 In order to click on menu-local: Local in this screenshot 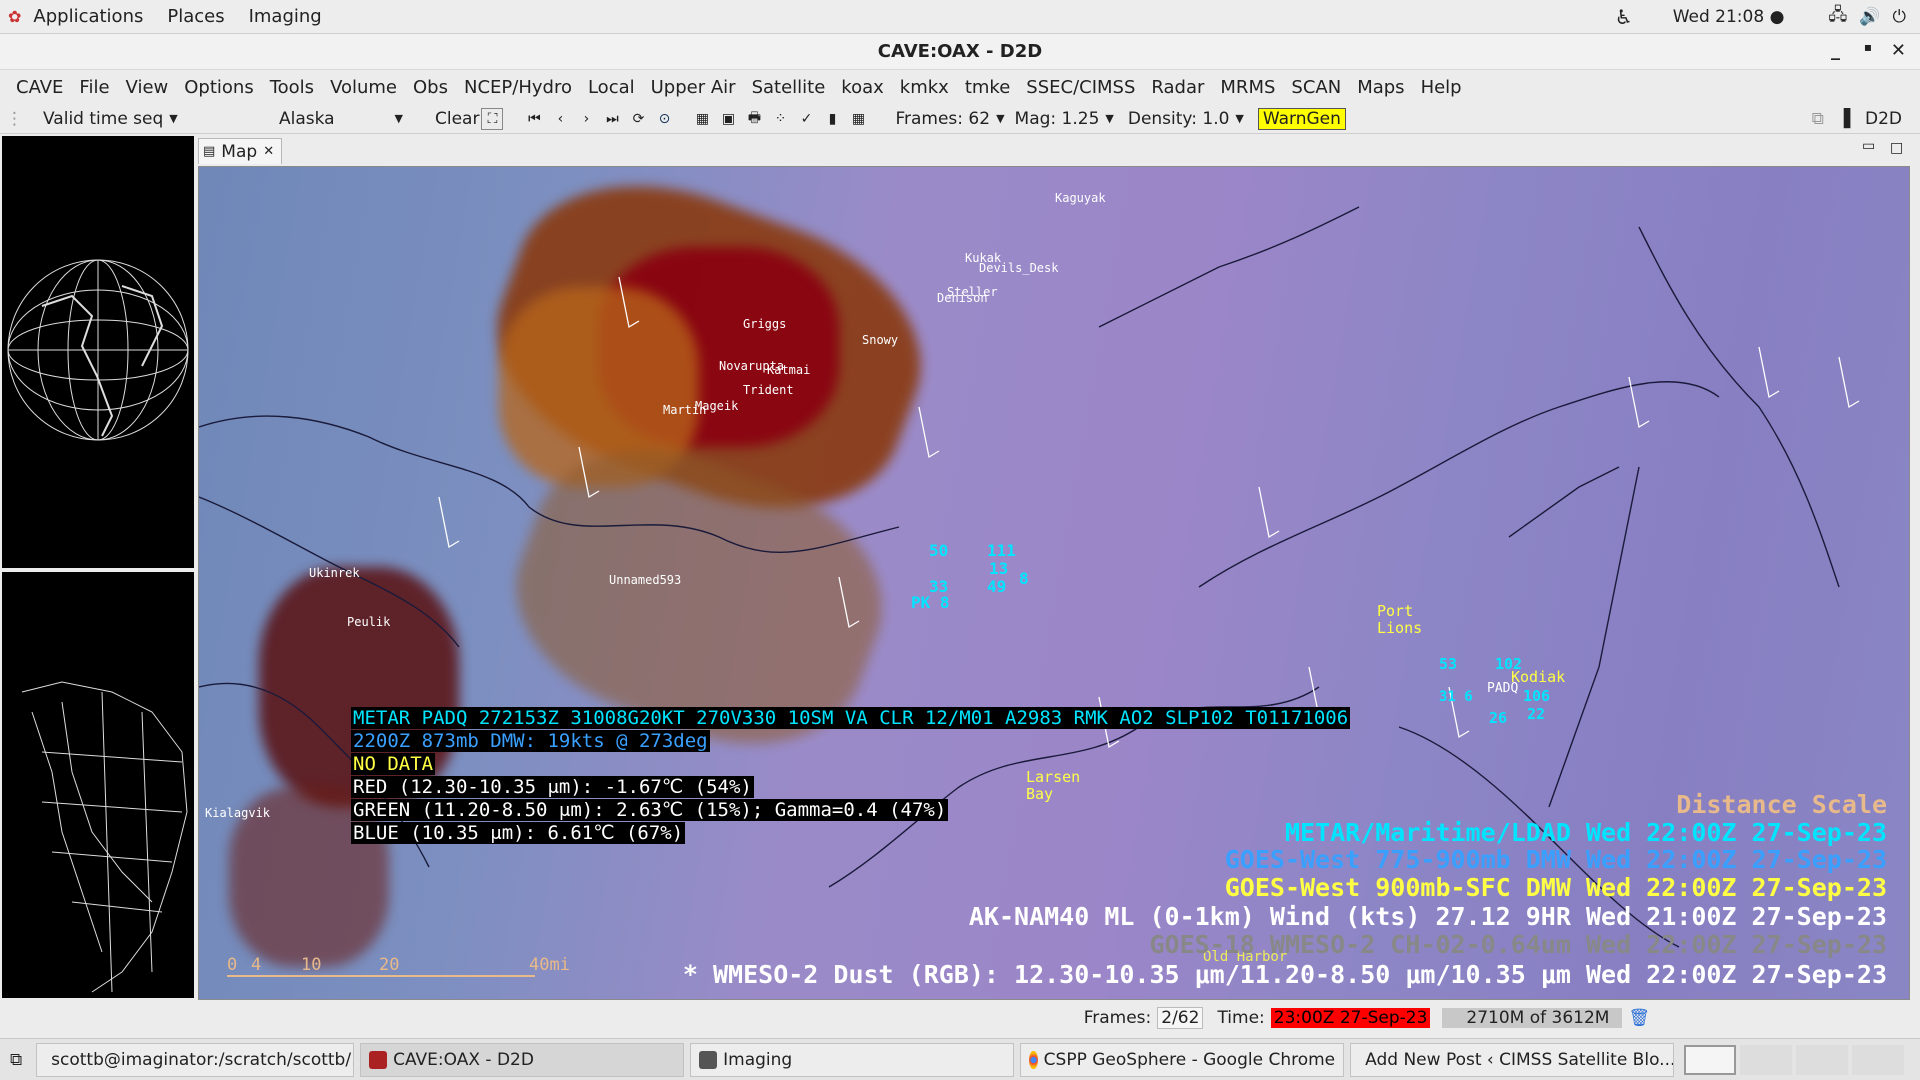, I will do `click(611, 87)`.